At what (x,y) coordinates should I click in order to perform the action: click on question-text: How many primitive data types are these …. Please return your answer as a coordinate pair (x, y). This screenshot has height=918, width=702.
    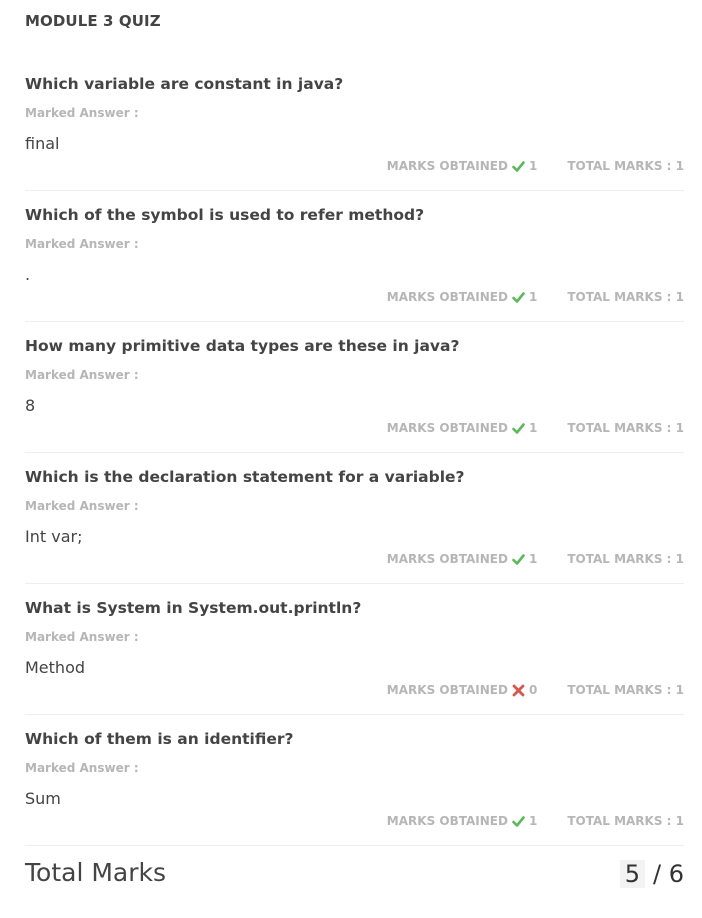
    Looking at the image, I should click on (242, 346).